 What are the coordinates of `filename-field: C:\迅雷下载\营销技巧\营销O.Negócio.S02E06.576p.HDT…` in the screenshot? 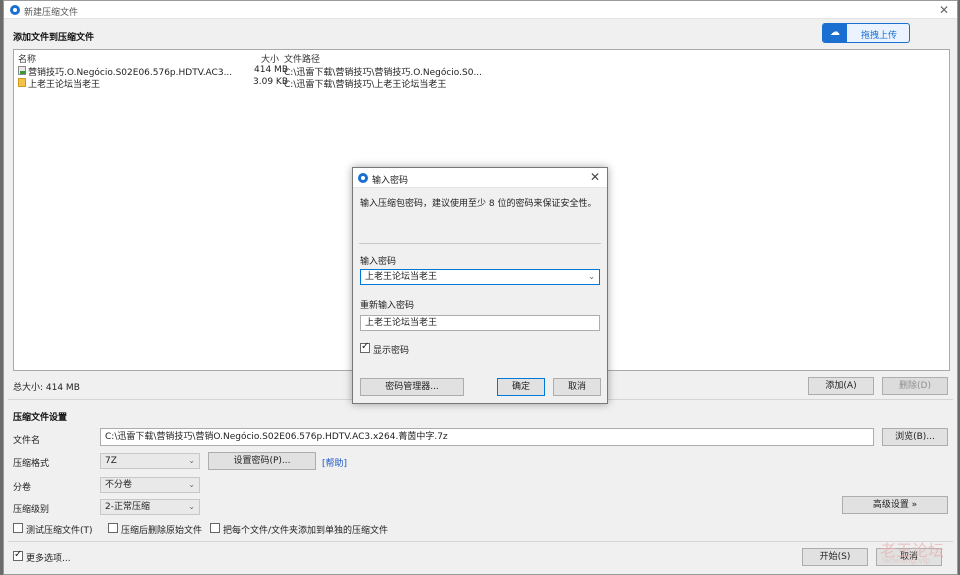 It's located at (487, 437).